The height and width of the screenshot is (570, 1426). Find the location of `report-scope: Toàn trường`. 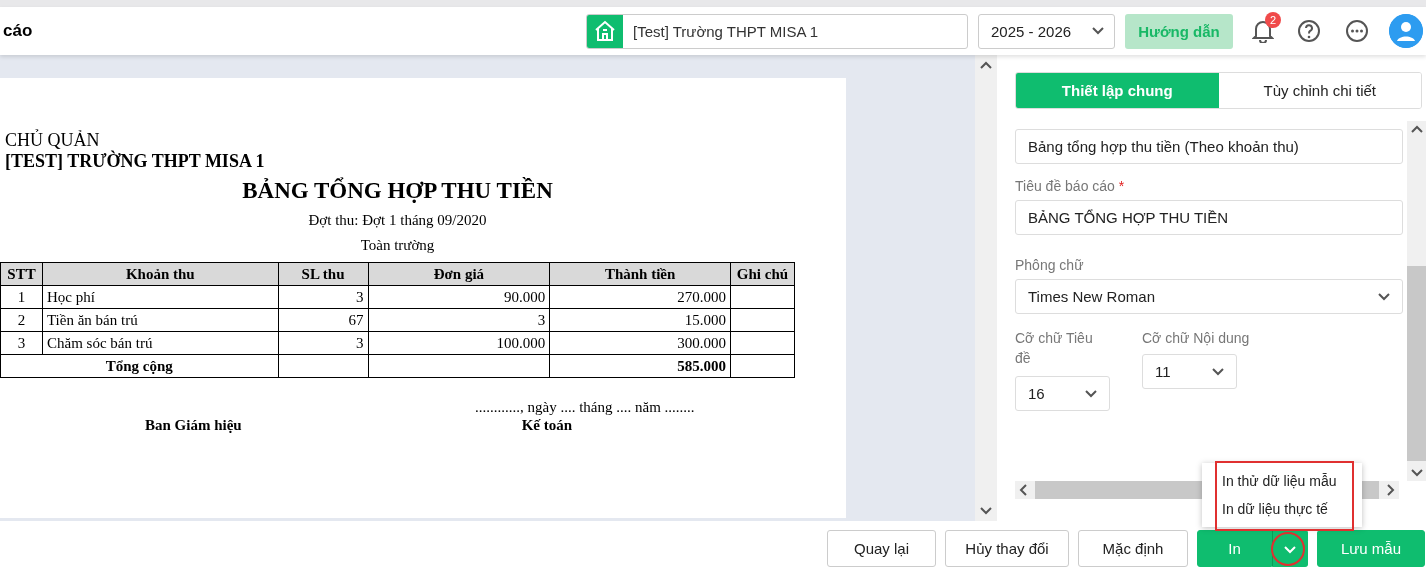

report-scope: Toàn trường is located at coordinates (397, 245).